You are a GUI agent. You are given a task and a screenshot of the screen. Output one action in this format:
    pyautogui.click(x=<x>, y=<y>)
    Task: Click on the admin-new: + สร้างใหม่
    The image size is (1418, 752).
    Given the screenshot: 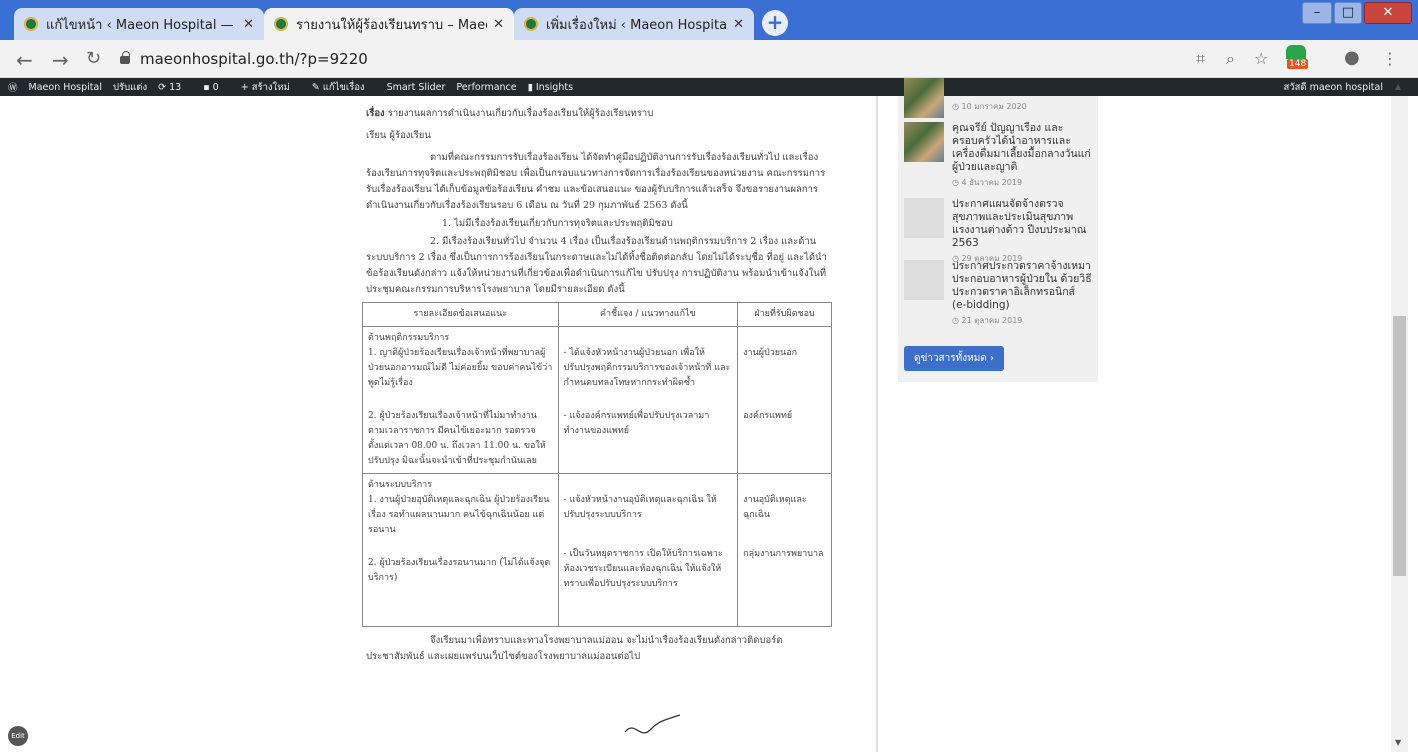 What is the action you would take?
    pyautogui.click(x=271, y=87)
    